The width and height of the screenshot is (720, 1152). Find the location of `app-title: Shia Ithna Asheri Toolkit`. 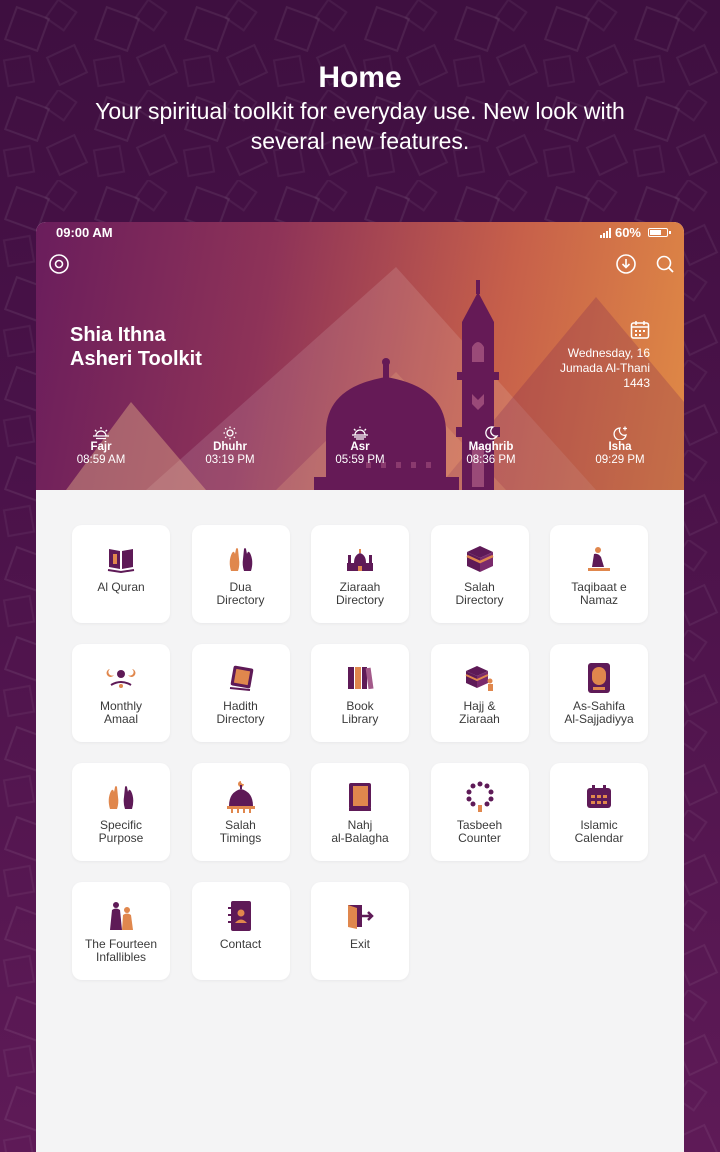

app-title: Shia Ithna Asheri Toolkit is located at coordinates (136, 347).